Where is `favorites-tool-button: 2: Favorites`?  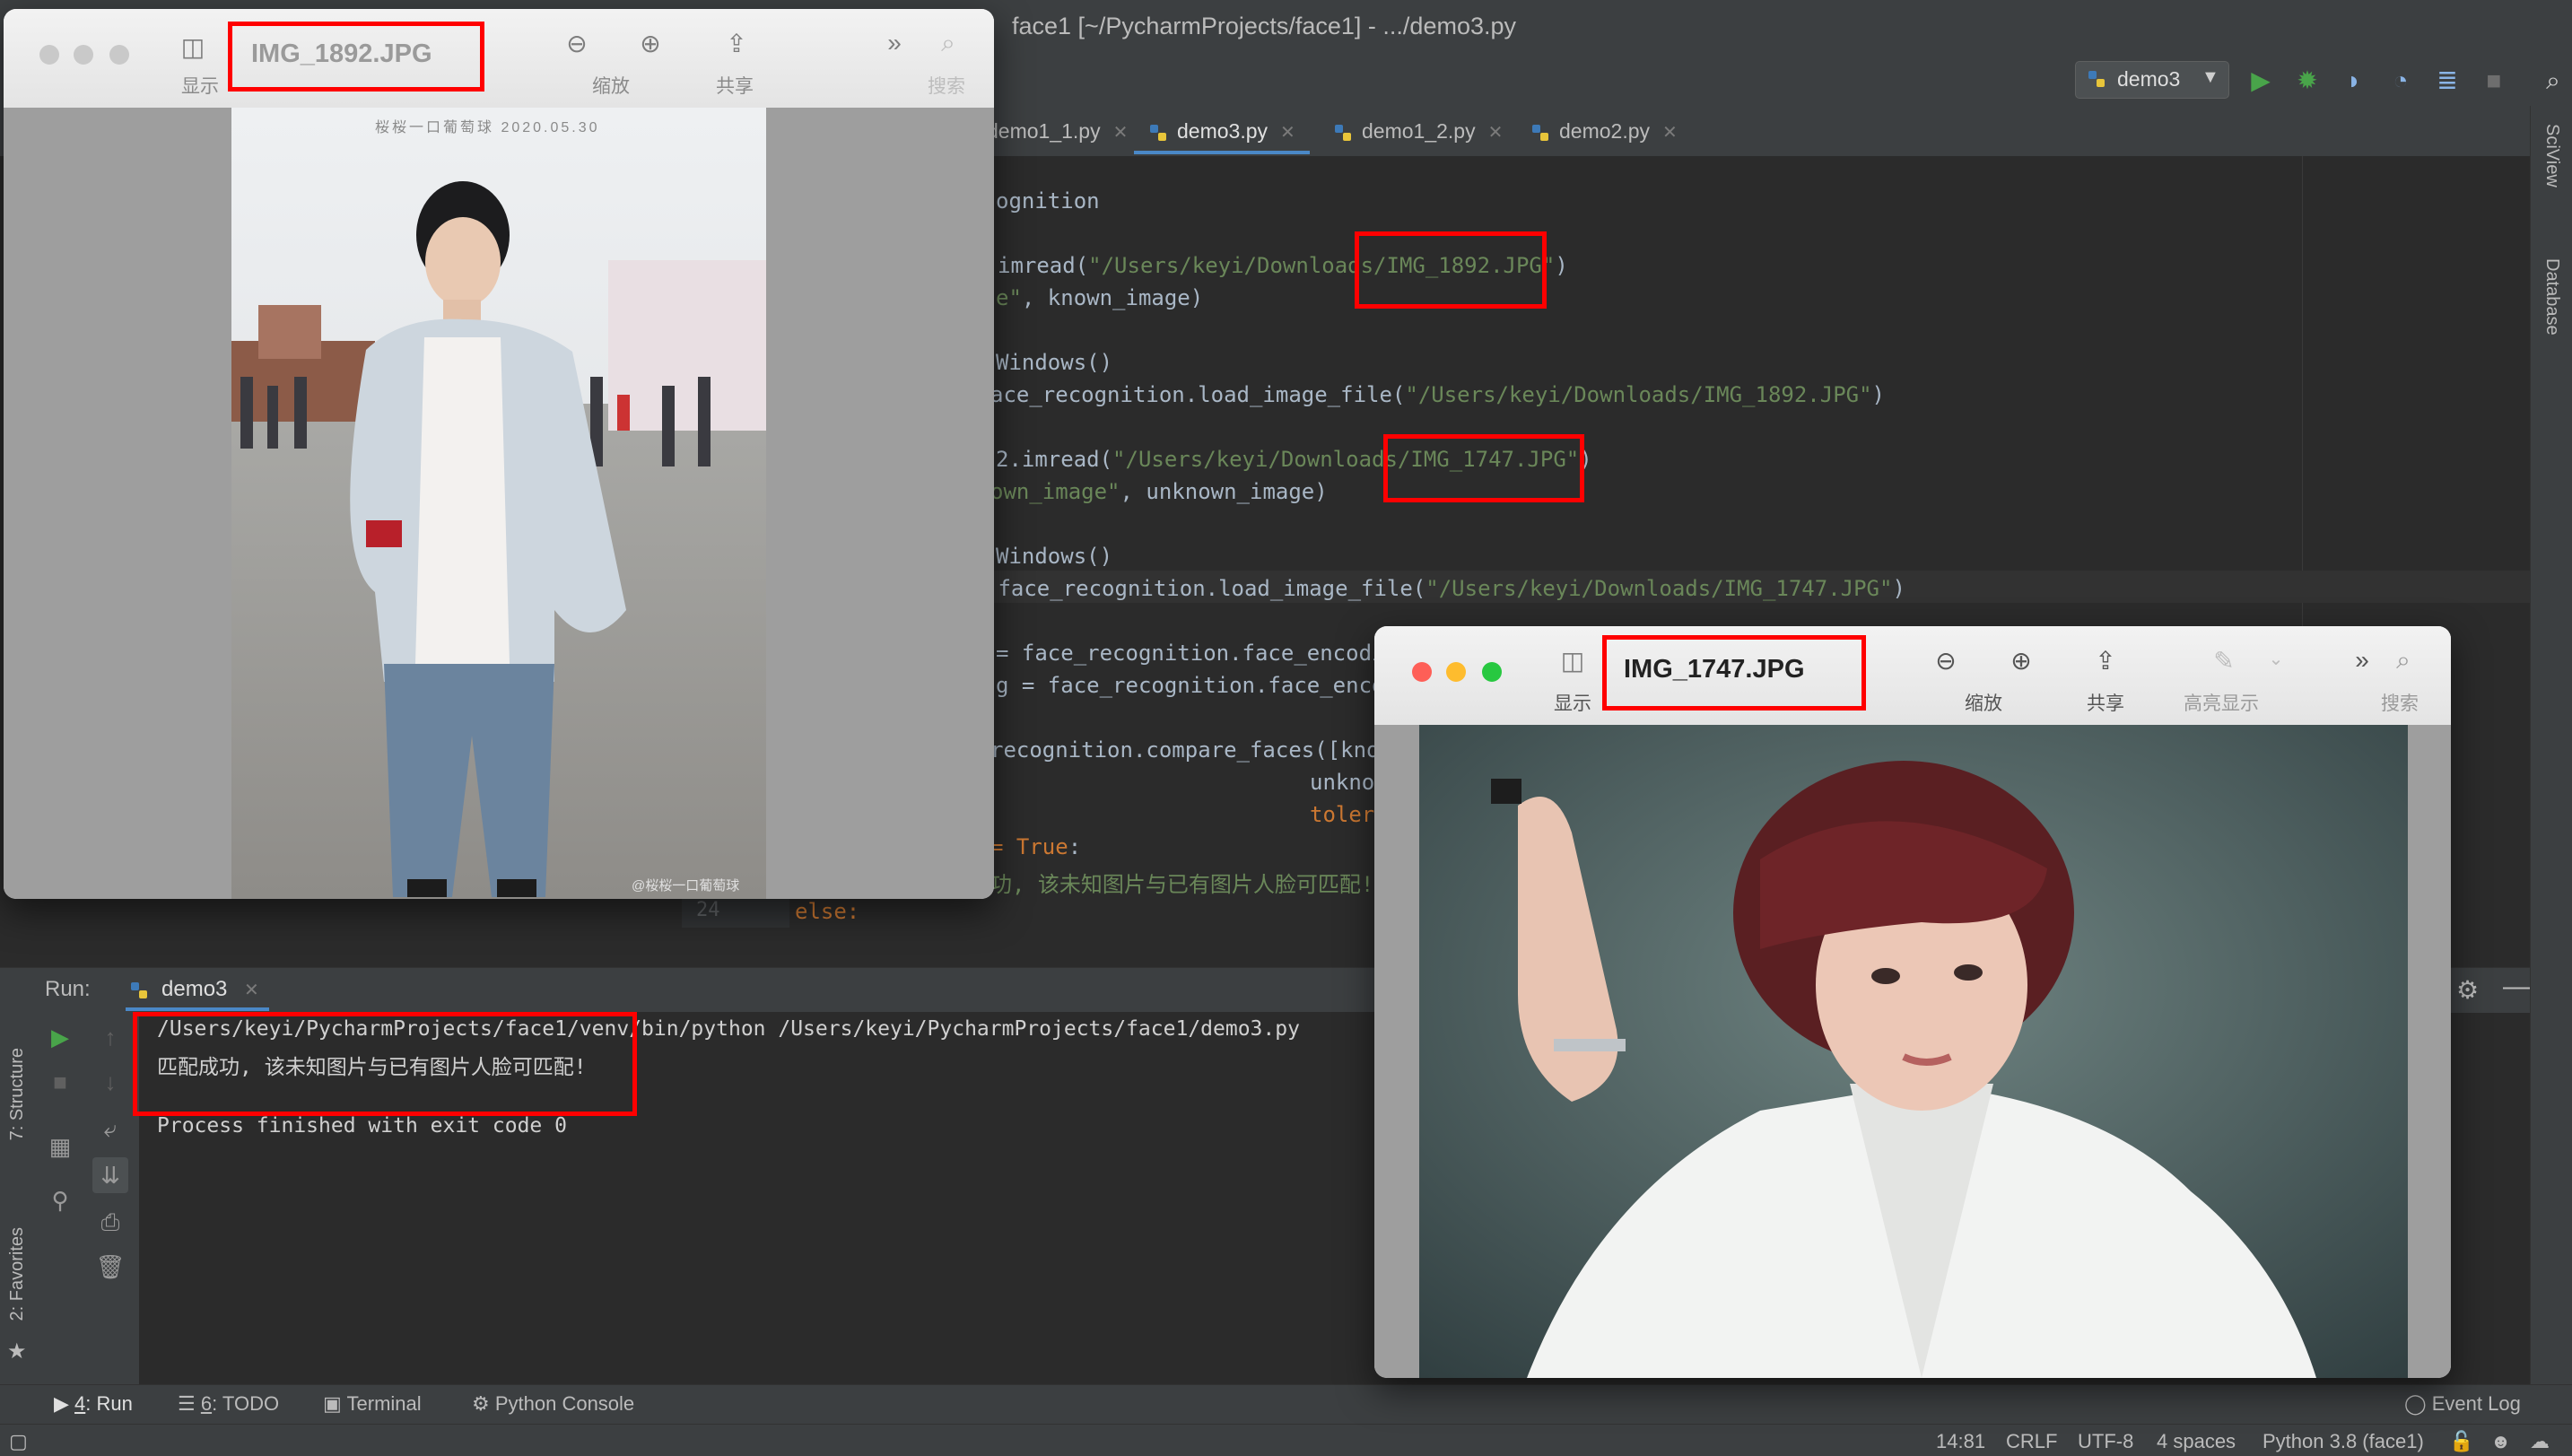 favorites-tool-button: 2: Favorites is located at coordinates (17, 1274).